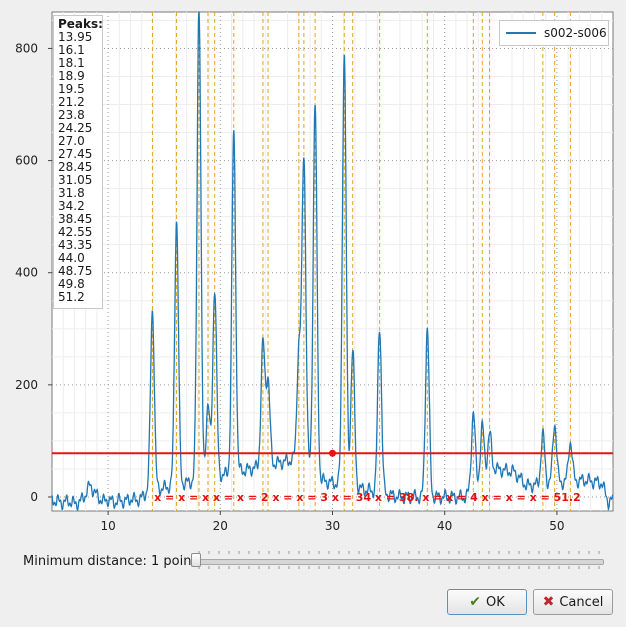 The image size is (626, 627). What do you see at coordinates (332, 453) in the screenshot?
I see `threshold-handle` at bounding box center [332, 453].